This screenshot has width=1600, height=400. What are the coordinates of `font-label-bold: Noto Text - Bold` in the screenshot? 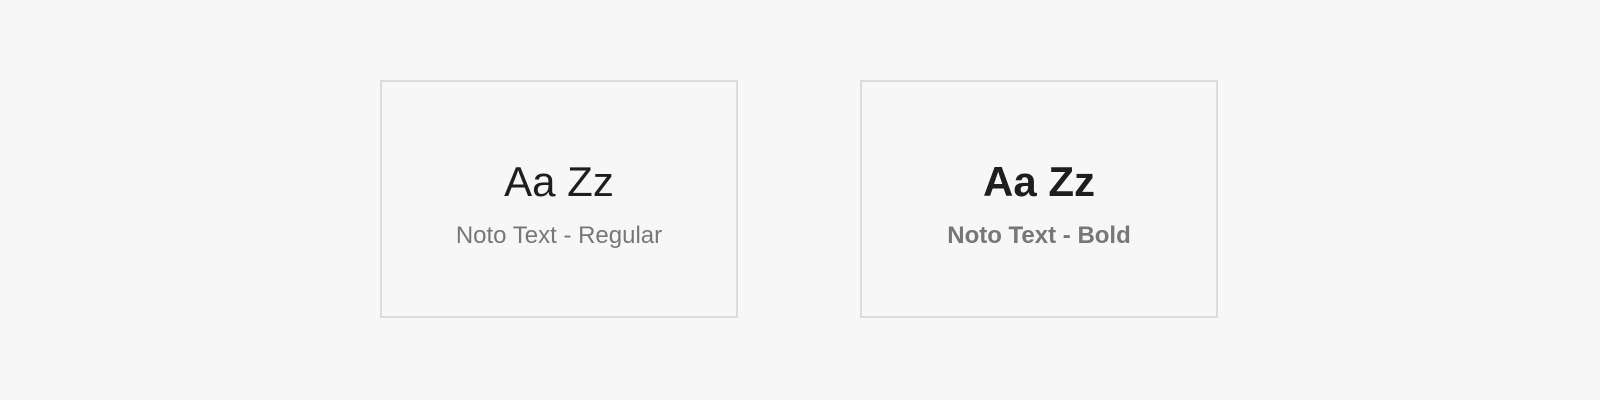 It's located at (1039, 235).